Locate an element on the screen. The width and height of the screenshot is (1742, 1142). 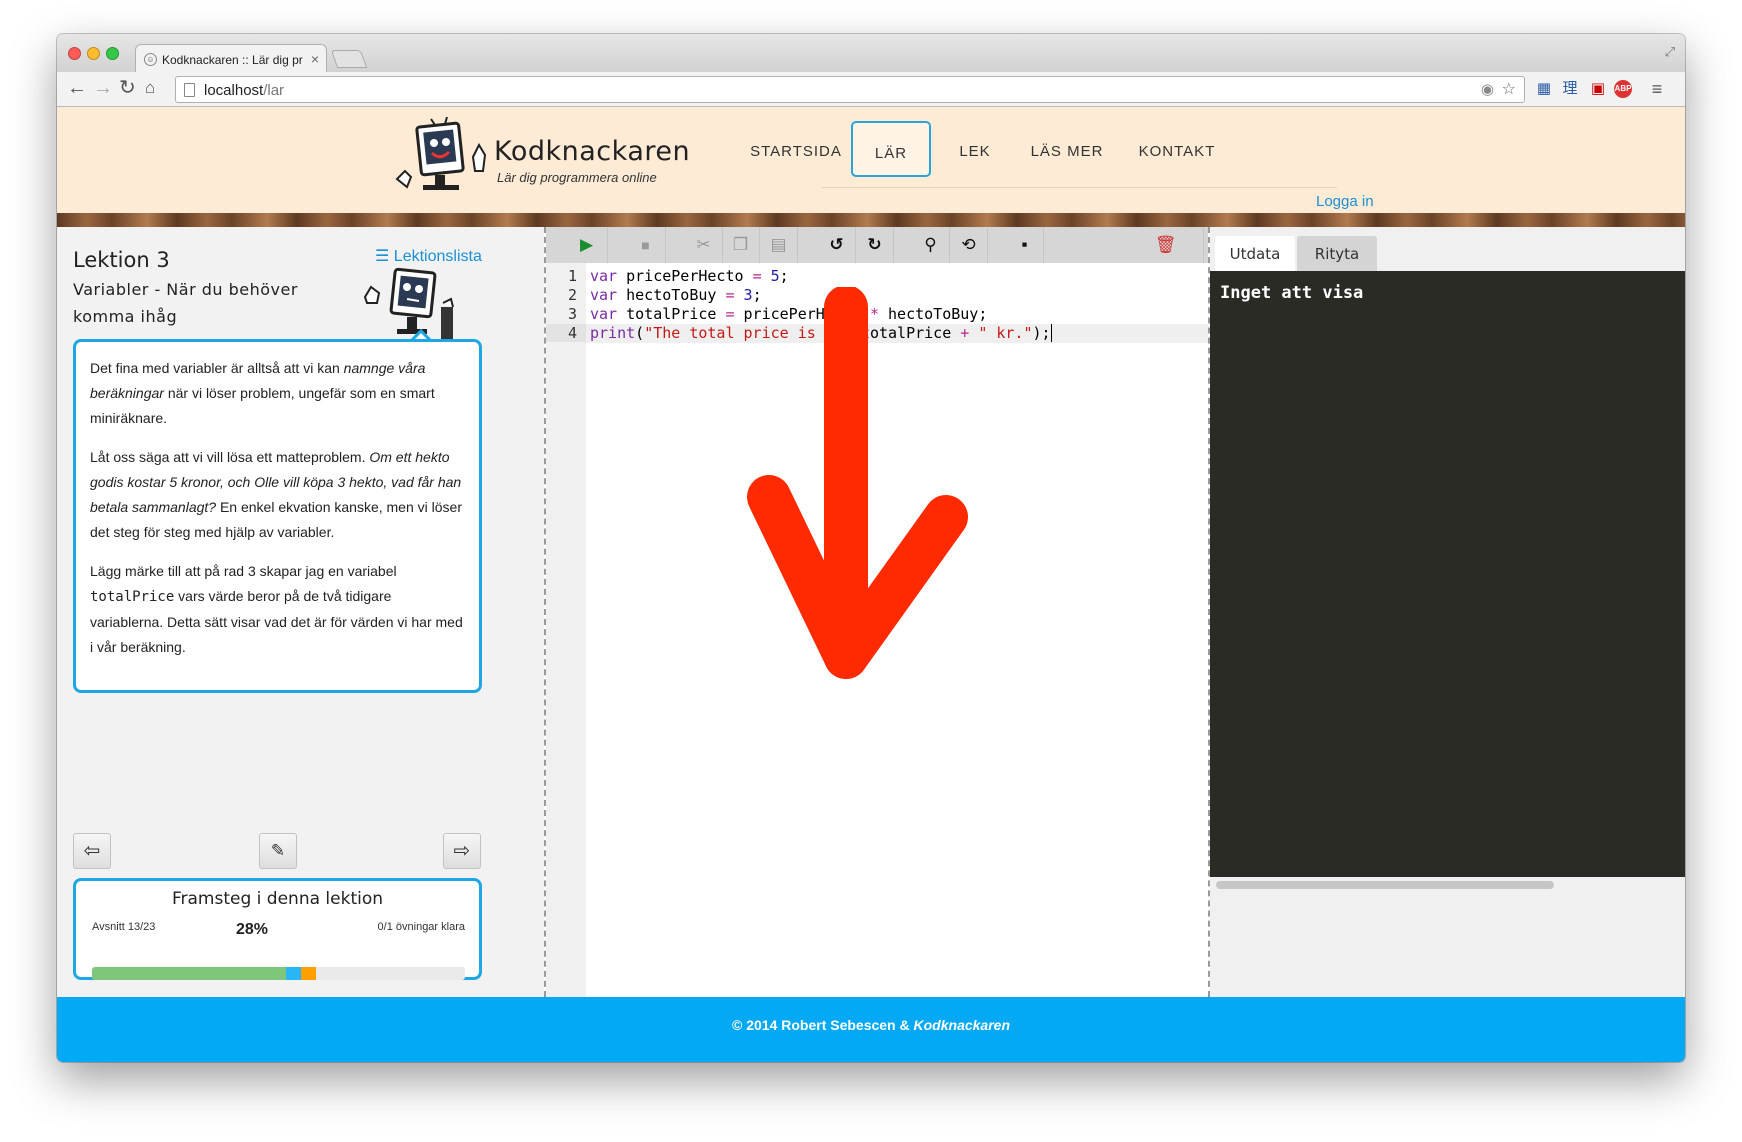
stop-button: ■ is located at coordinates (646, 245).